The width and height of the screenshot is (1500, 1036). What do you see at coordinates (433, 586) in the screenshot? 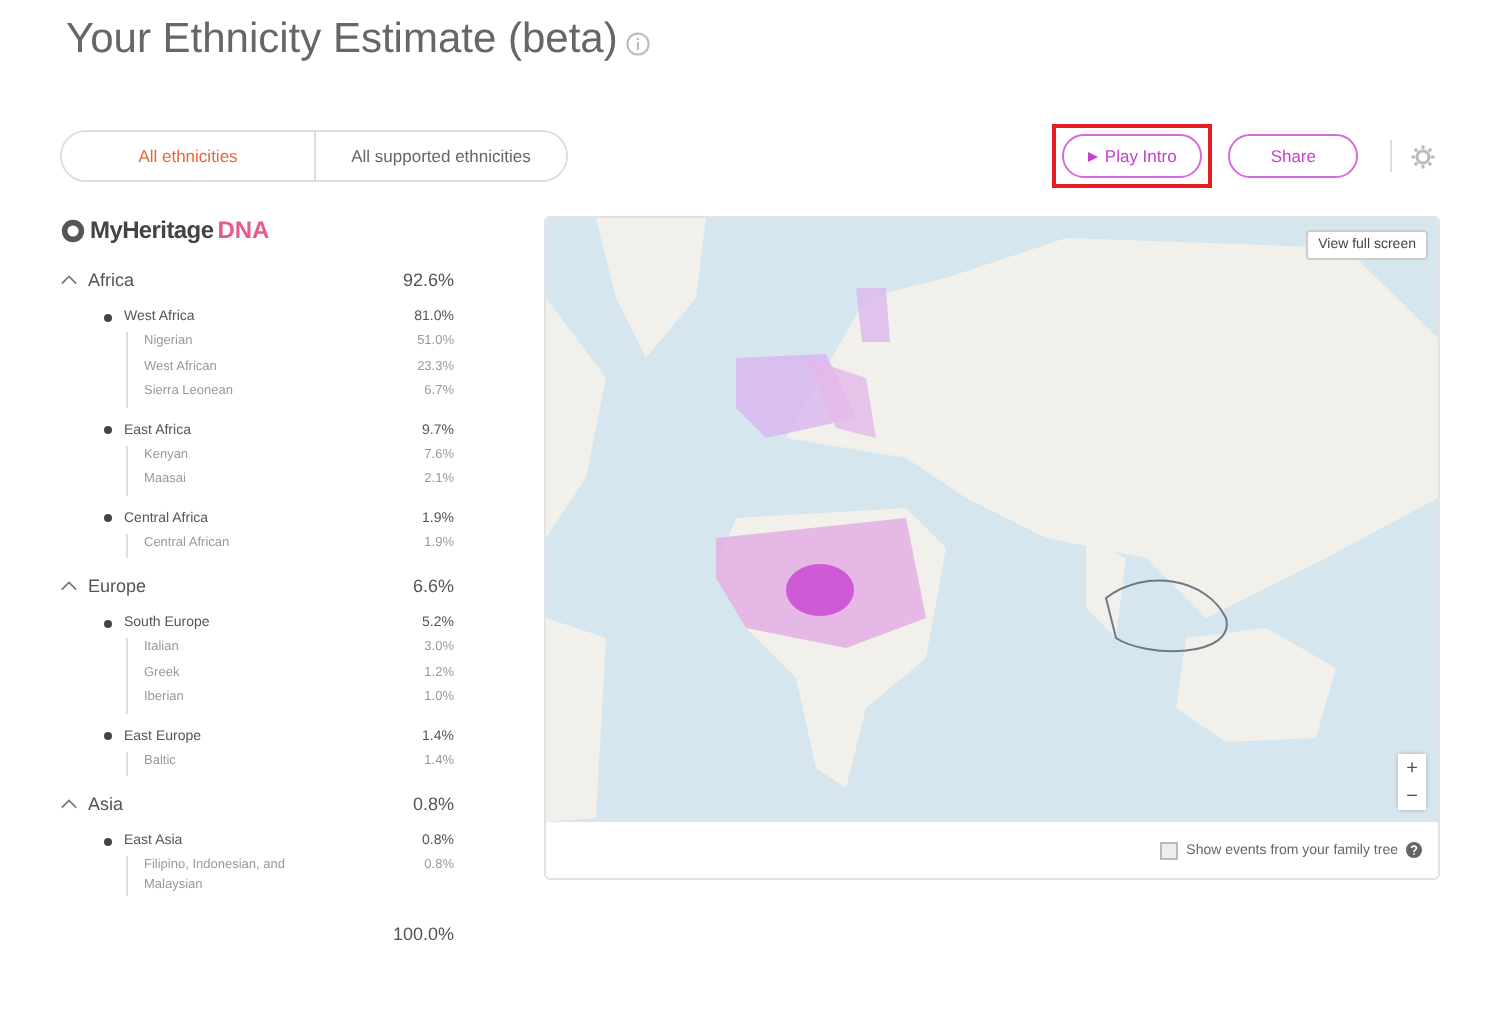
I see `region-percent: 6.6%` at bounding box center [433, 586].